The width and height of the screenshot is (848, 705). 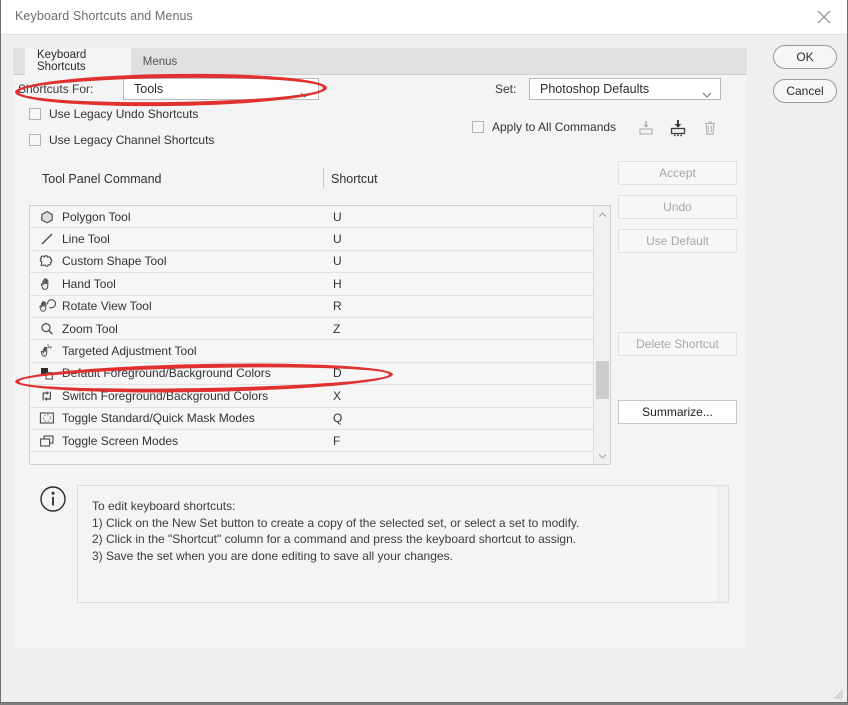 What do you see at coordinates (710, 128) in the screenshot?
I see `delete-set-icon` at bounding box center [710, 128].